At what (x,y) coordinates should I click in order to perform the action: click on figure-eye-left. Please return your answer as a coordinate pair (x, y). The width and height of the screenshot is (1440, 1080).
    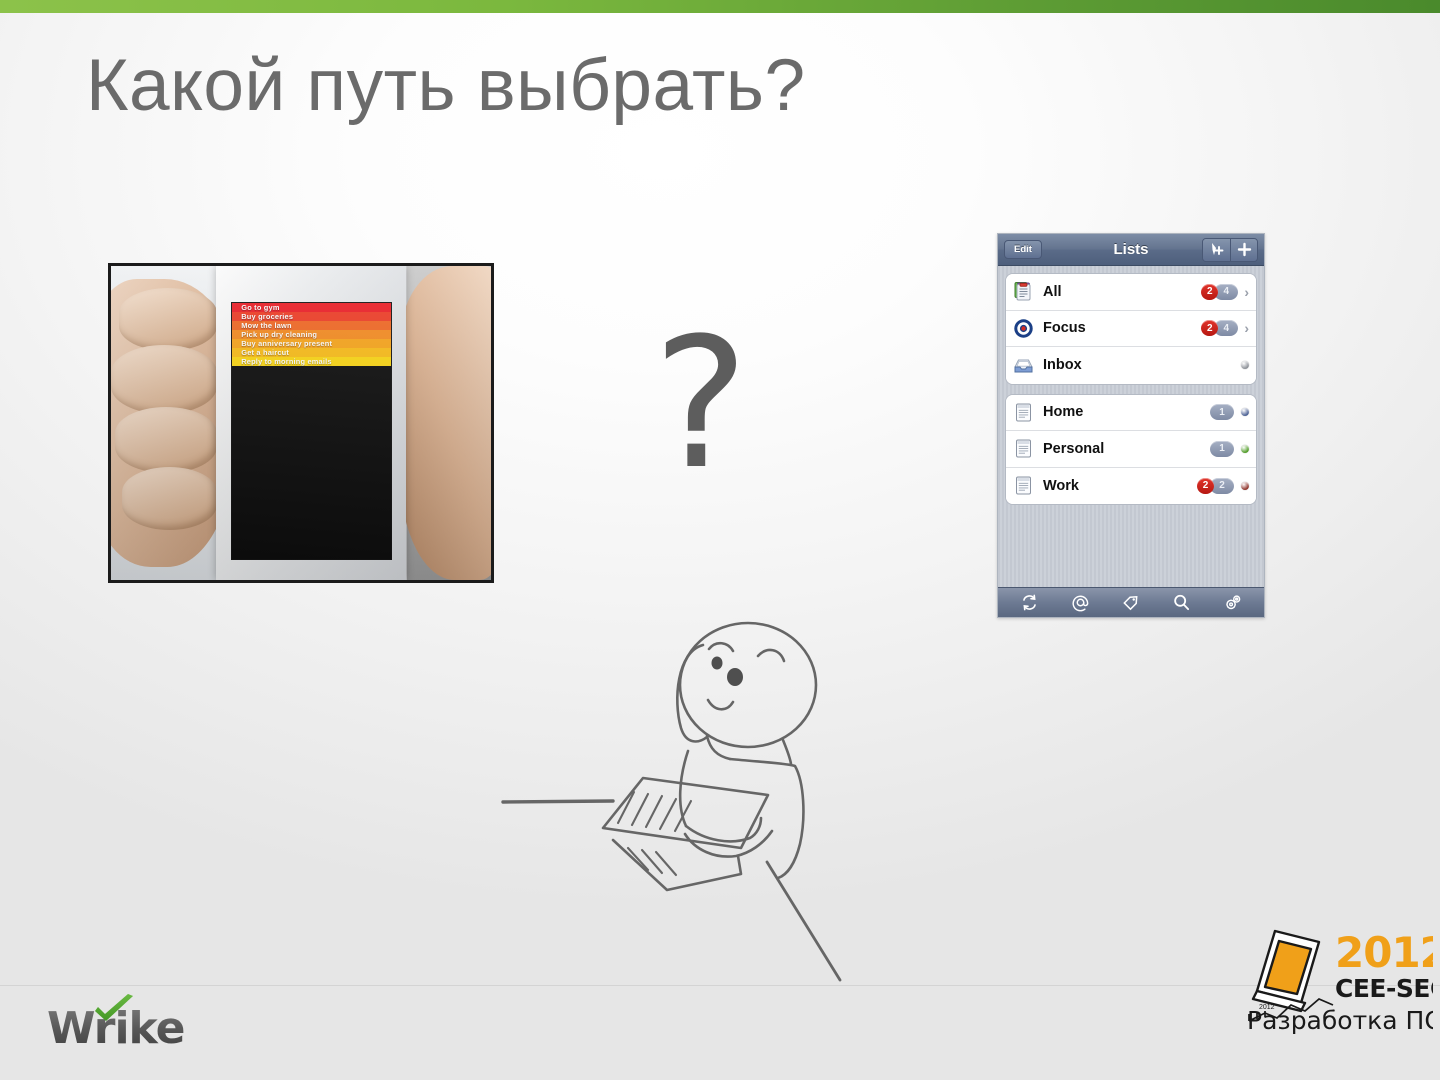
    Looking at the image, I should click on (717, 663).